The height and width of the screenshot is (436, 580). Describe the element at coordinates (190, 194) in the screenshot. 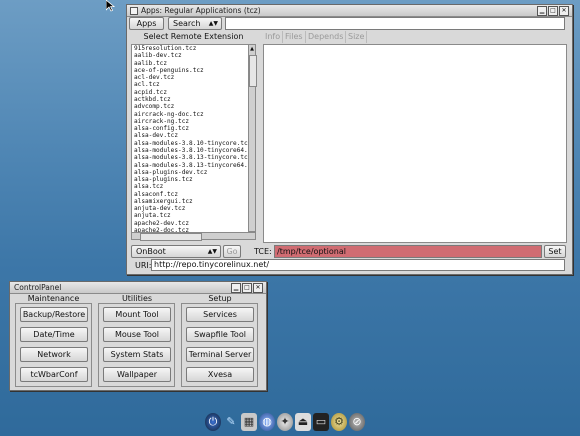

I see `list-item: alsaconf.tcz` at that location.